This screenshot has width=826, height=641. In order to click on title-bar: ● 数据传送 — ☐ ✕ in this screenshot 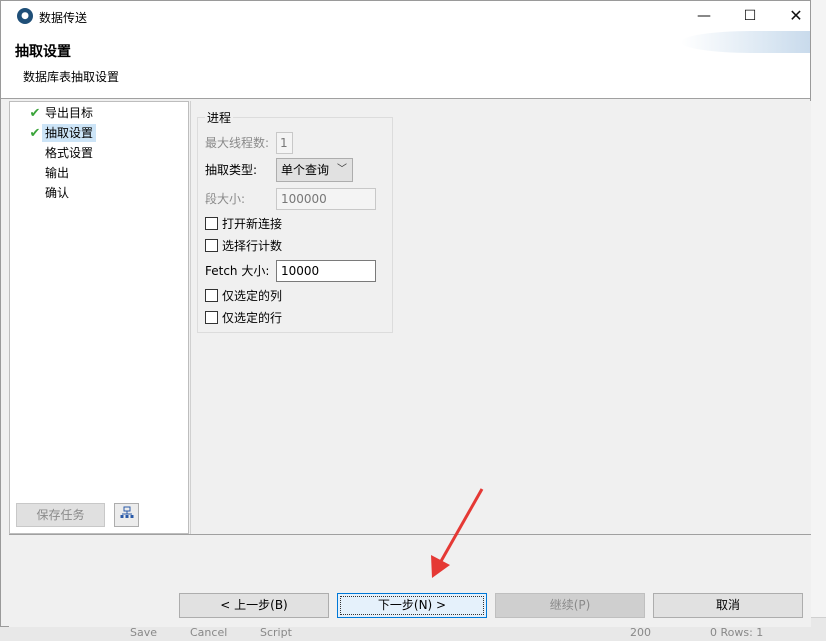, I will do `click(405, 16)`.